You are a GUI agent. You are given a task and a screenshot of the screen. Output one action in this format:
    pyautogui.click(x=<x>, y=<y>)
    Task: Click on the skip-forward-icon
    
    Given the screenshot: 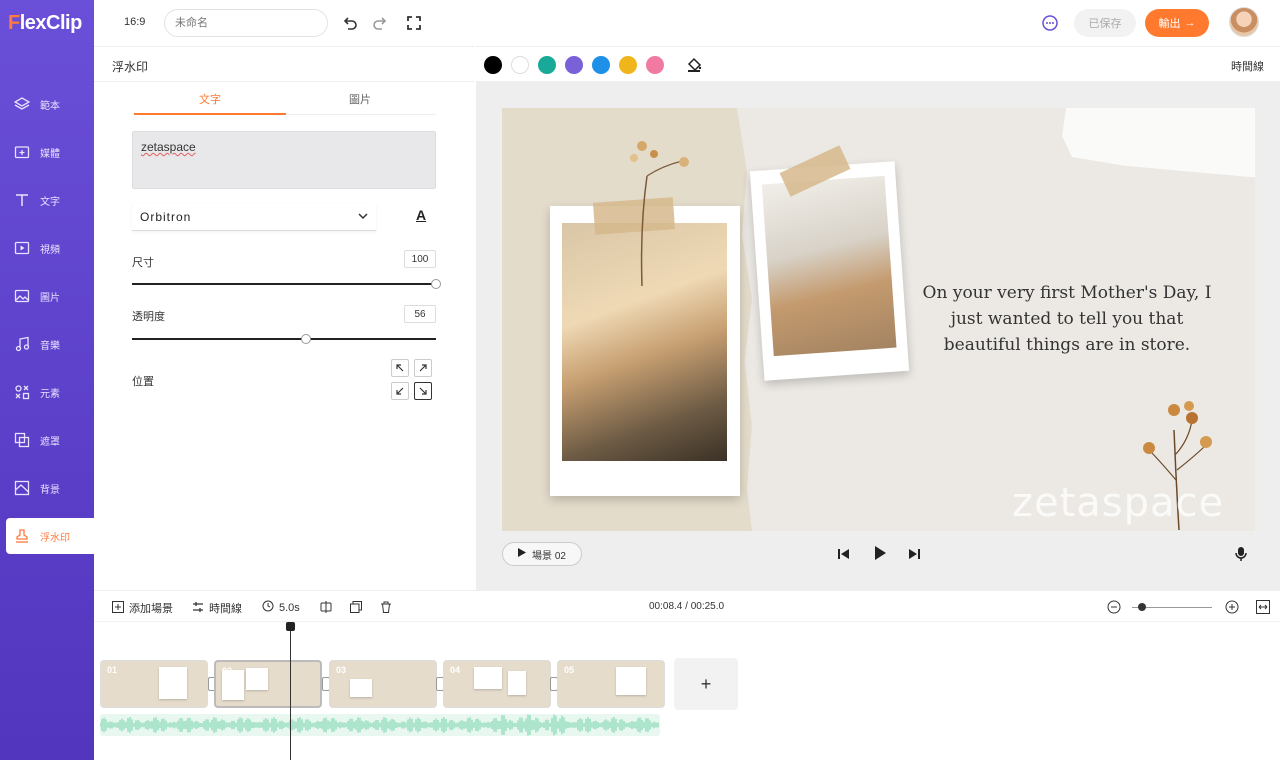 What is the action you would take?
    pyautogui.click(x=914, y=554)
    